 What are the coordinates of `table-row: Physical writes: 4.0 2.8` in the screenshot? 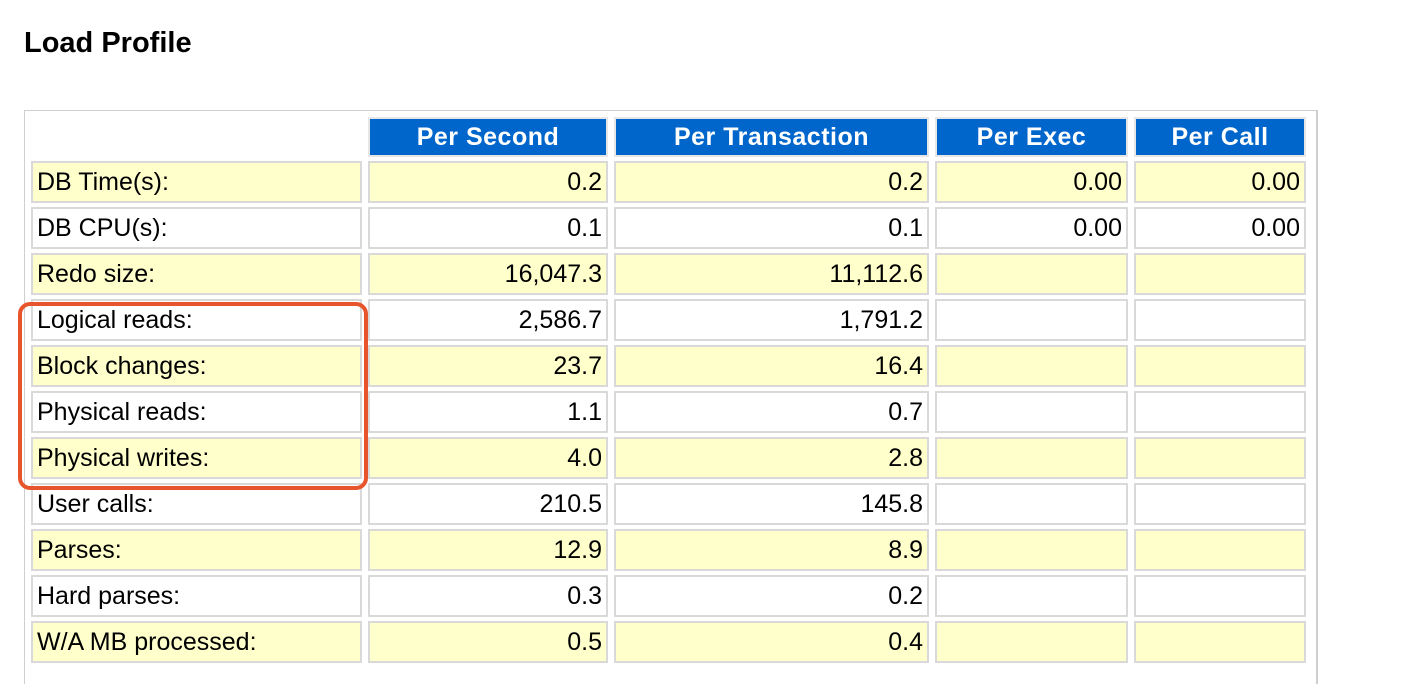 It's located at (668, 458).